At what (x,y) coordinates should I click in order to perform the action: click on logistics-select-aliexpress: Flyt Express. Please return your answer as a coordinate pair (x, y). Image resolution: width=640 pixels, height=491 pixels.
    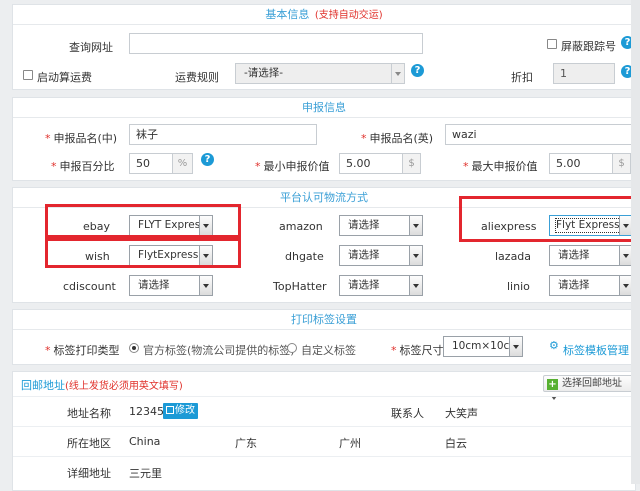
    Looking at the image, I should click on (591, 225).